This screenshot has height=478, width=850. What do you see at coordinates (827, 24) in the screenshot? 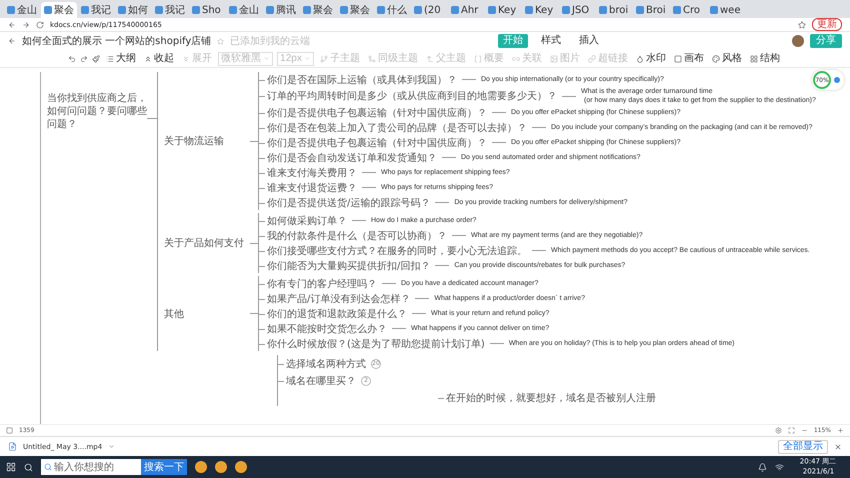
I see `update-button: 更新` at bounding box center [827, 24].